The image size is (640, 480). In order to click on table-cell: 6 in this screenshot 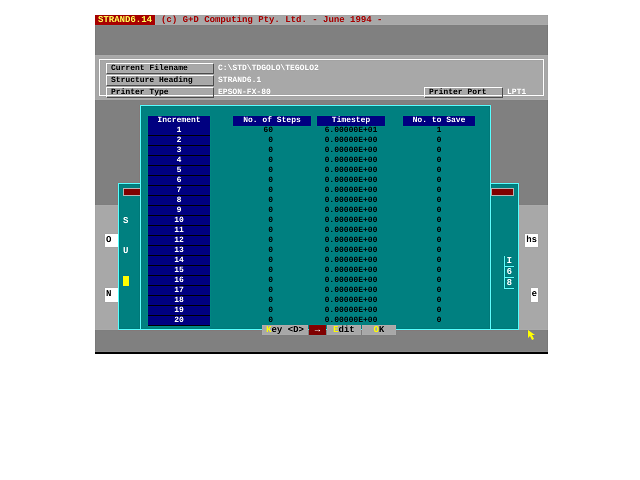, I will do `click(179, 181)`.